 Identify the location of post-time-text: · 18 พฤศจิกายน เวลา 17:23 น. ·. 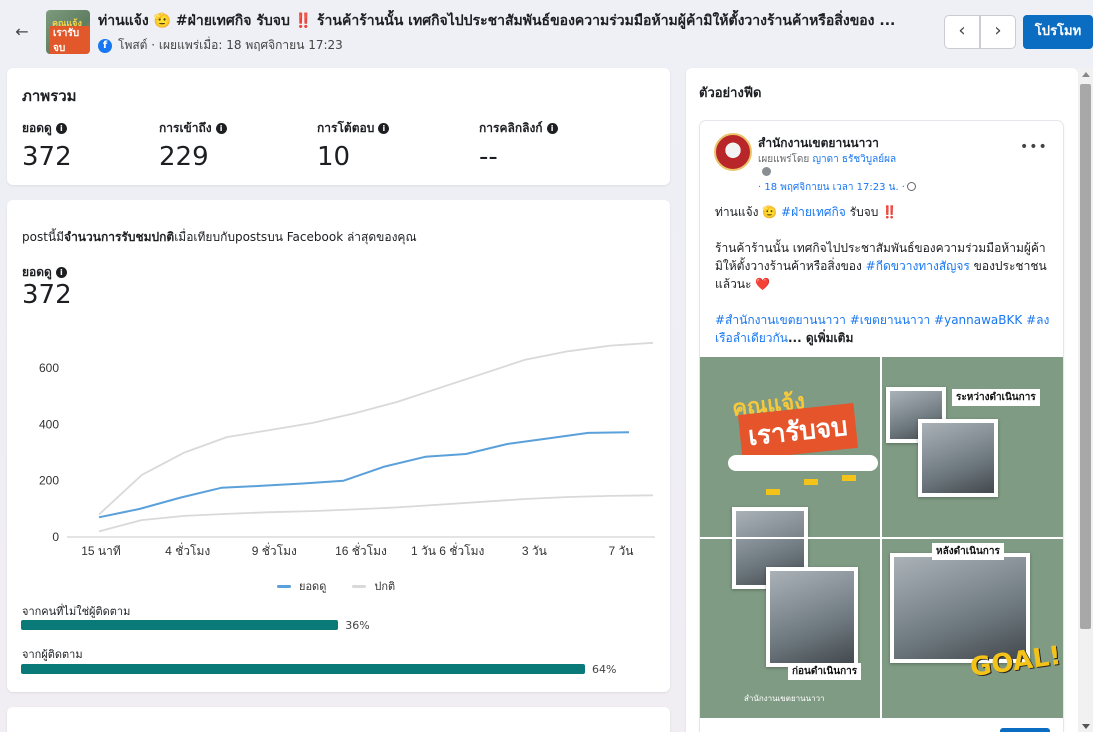
(831, 187).